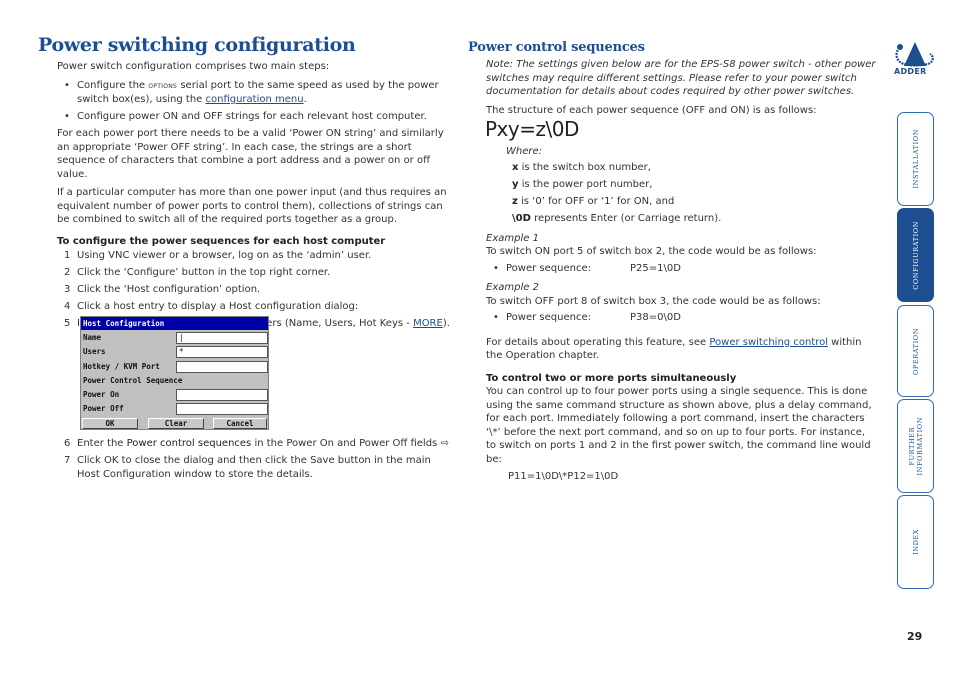 The image size is (954, 675). I want to click on hotkey-field, so click(222, 367).